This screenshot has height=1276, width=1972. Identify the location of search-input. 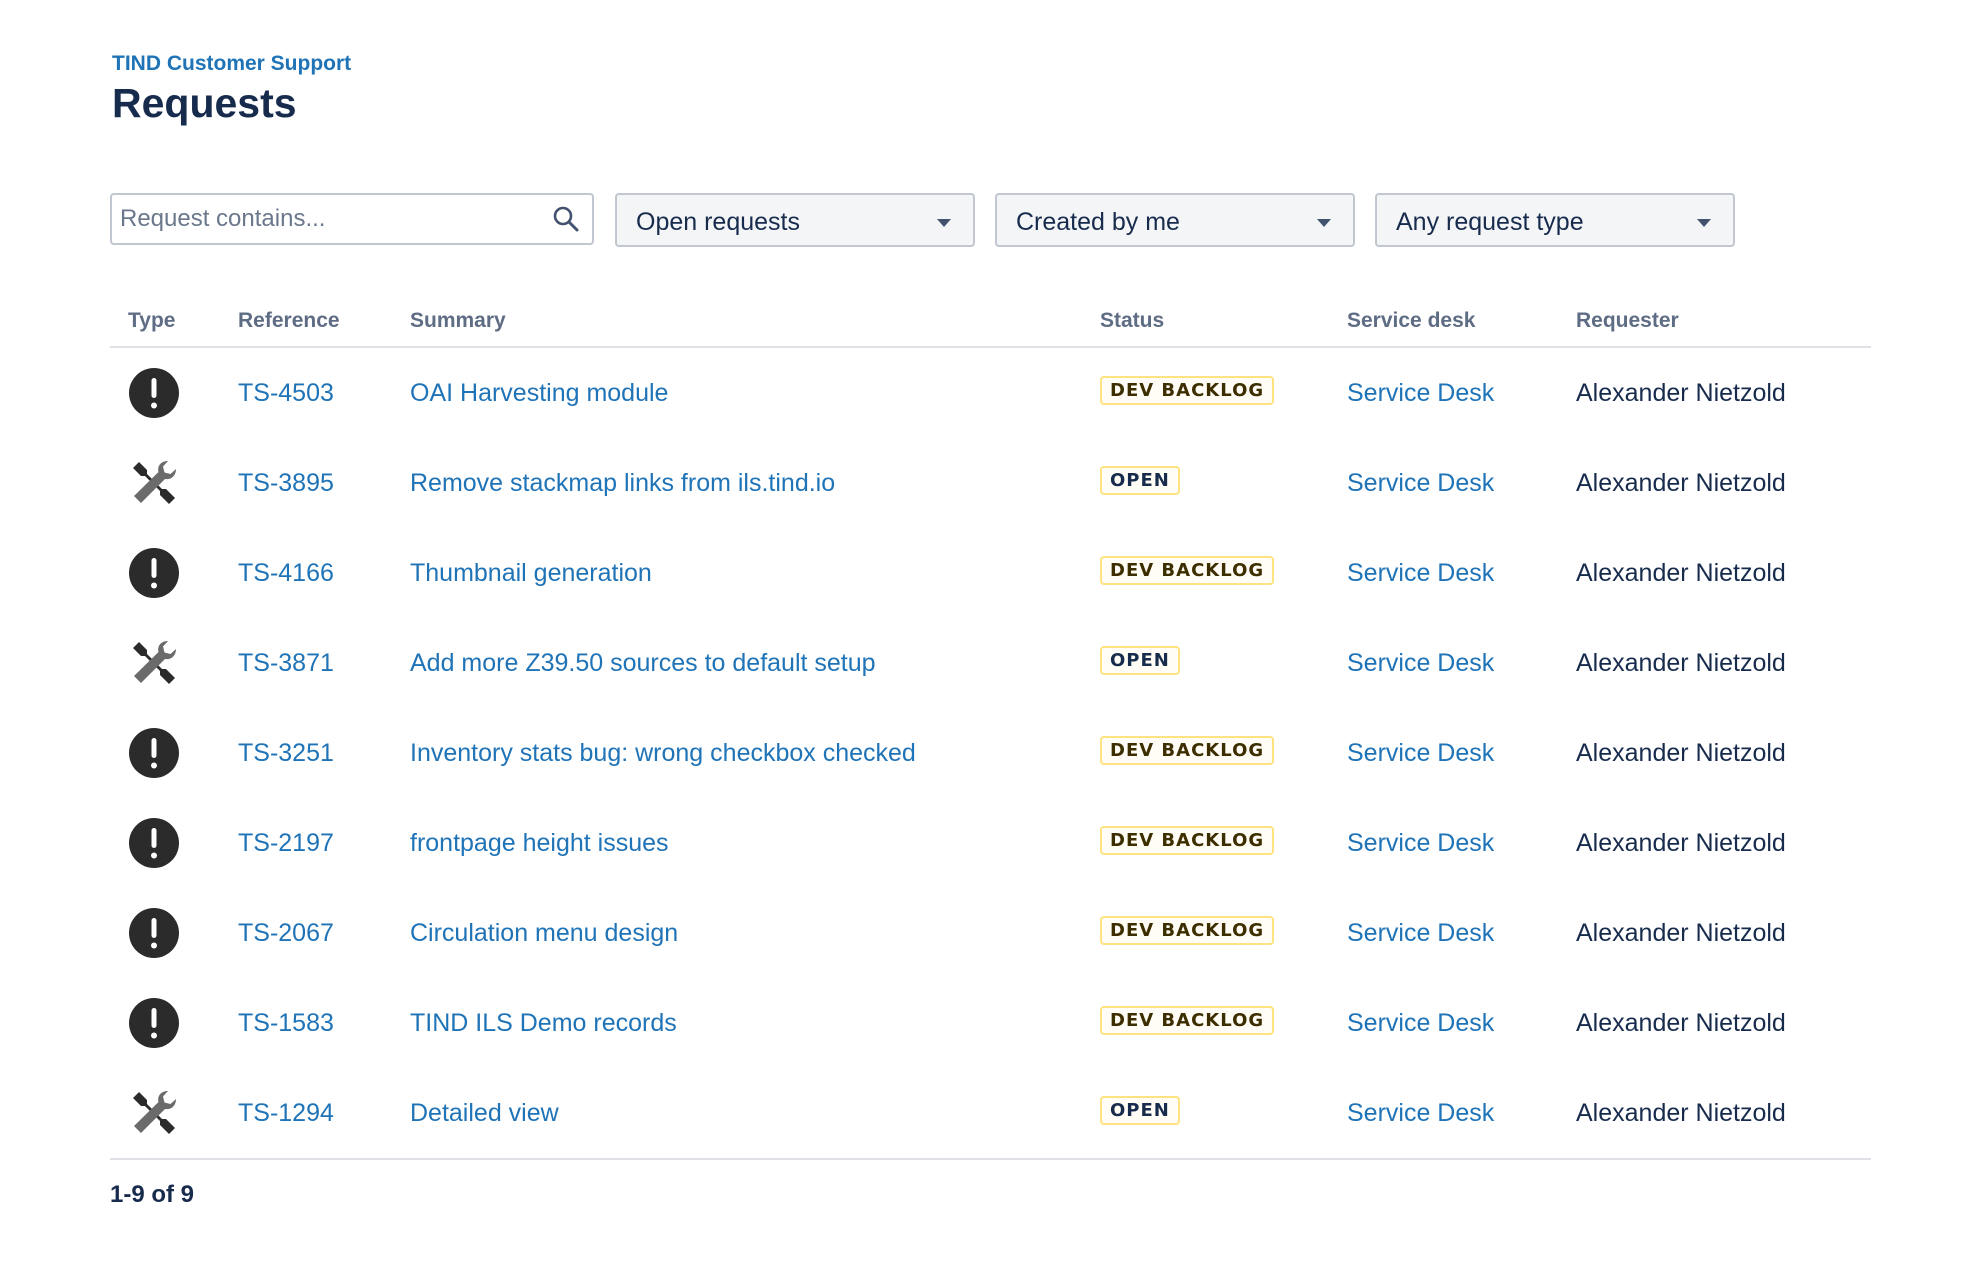
(326, 219).